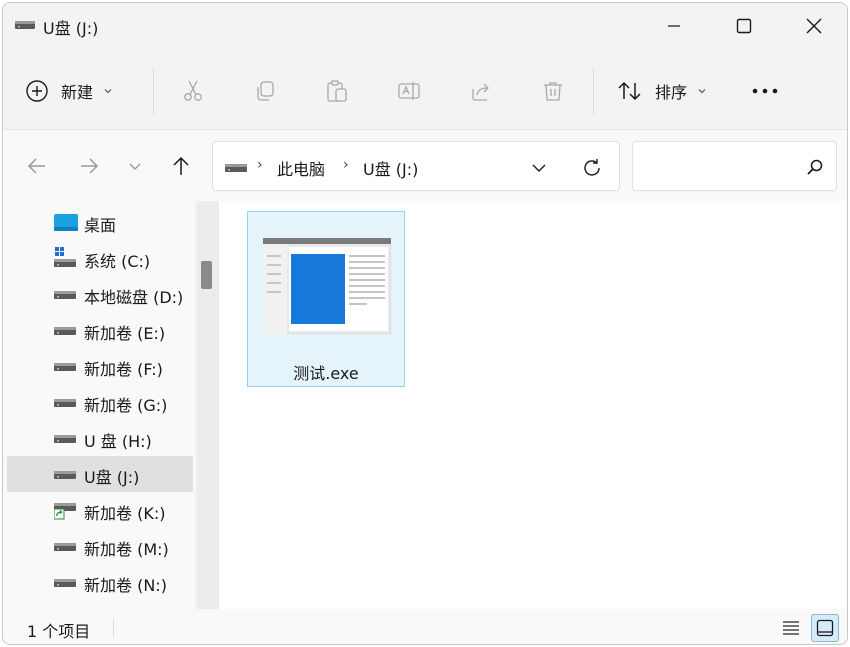 The width and height of the screenshot is (850, 647). I want to click on copy-icon, so click(265, 91).